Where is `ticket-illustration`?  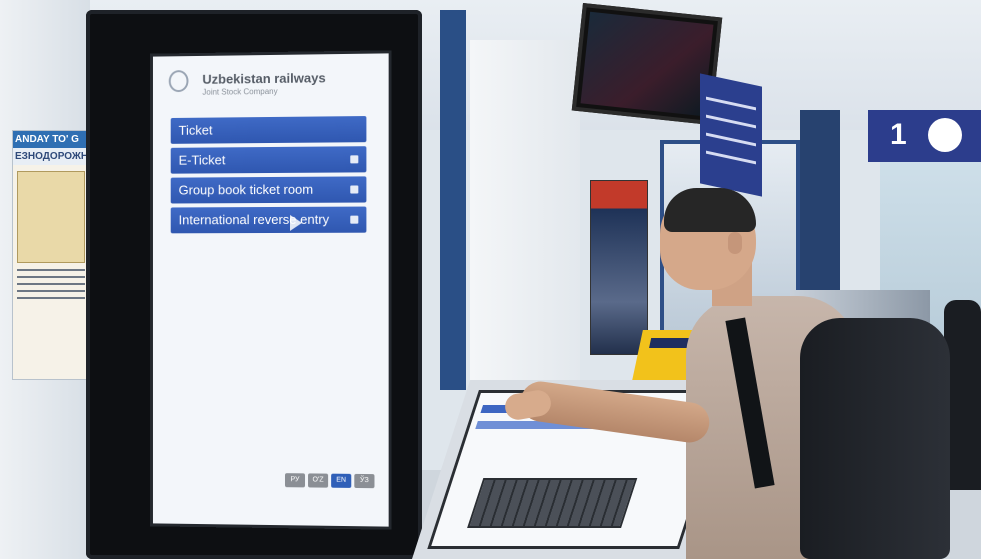 ticket-illustration is located at coordinates (51, 217).